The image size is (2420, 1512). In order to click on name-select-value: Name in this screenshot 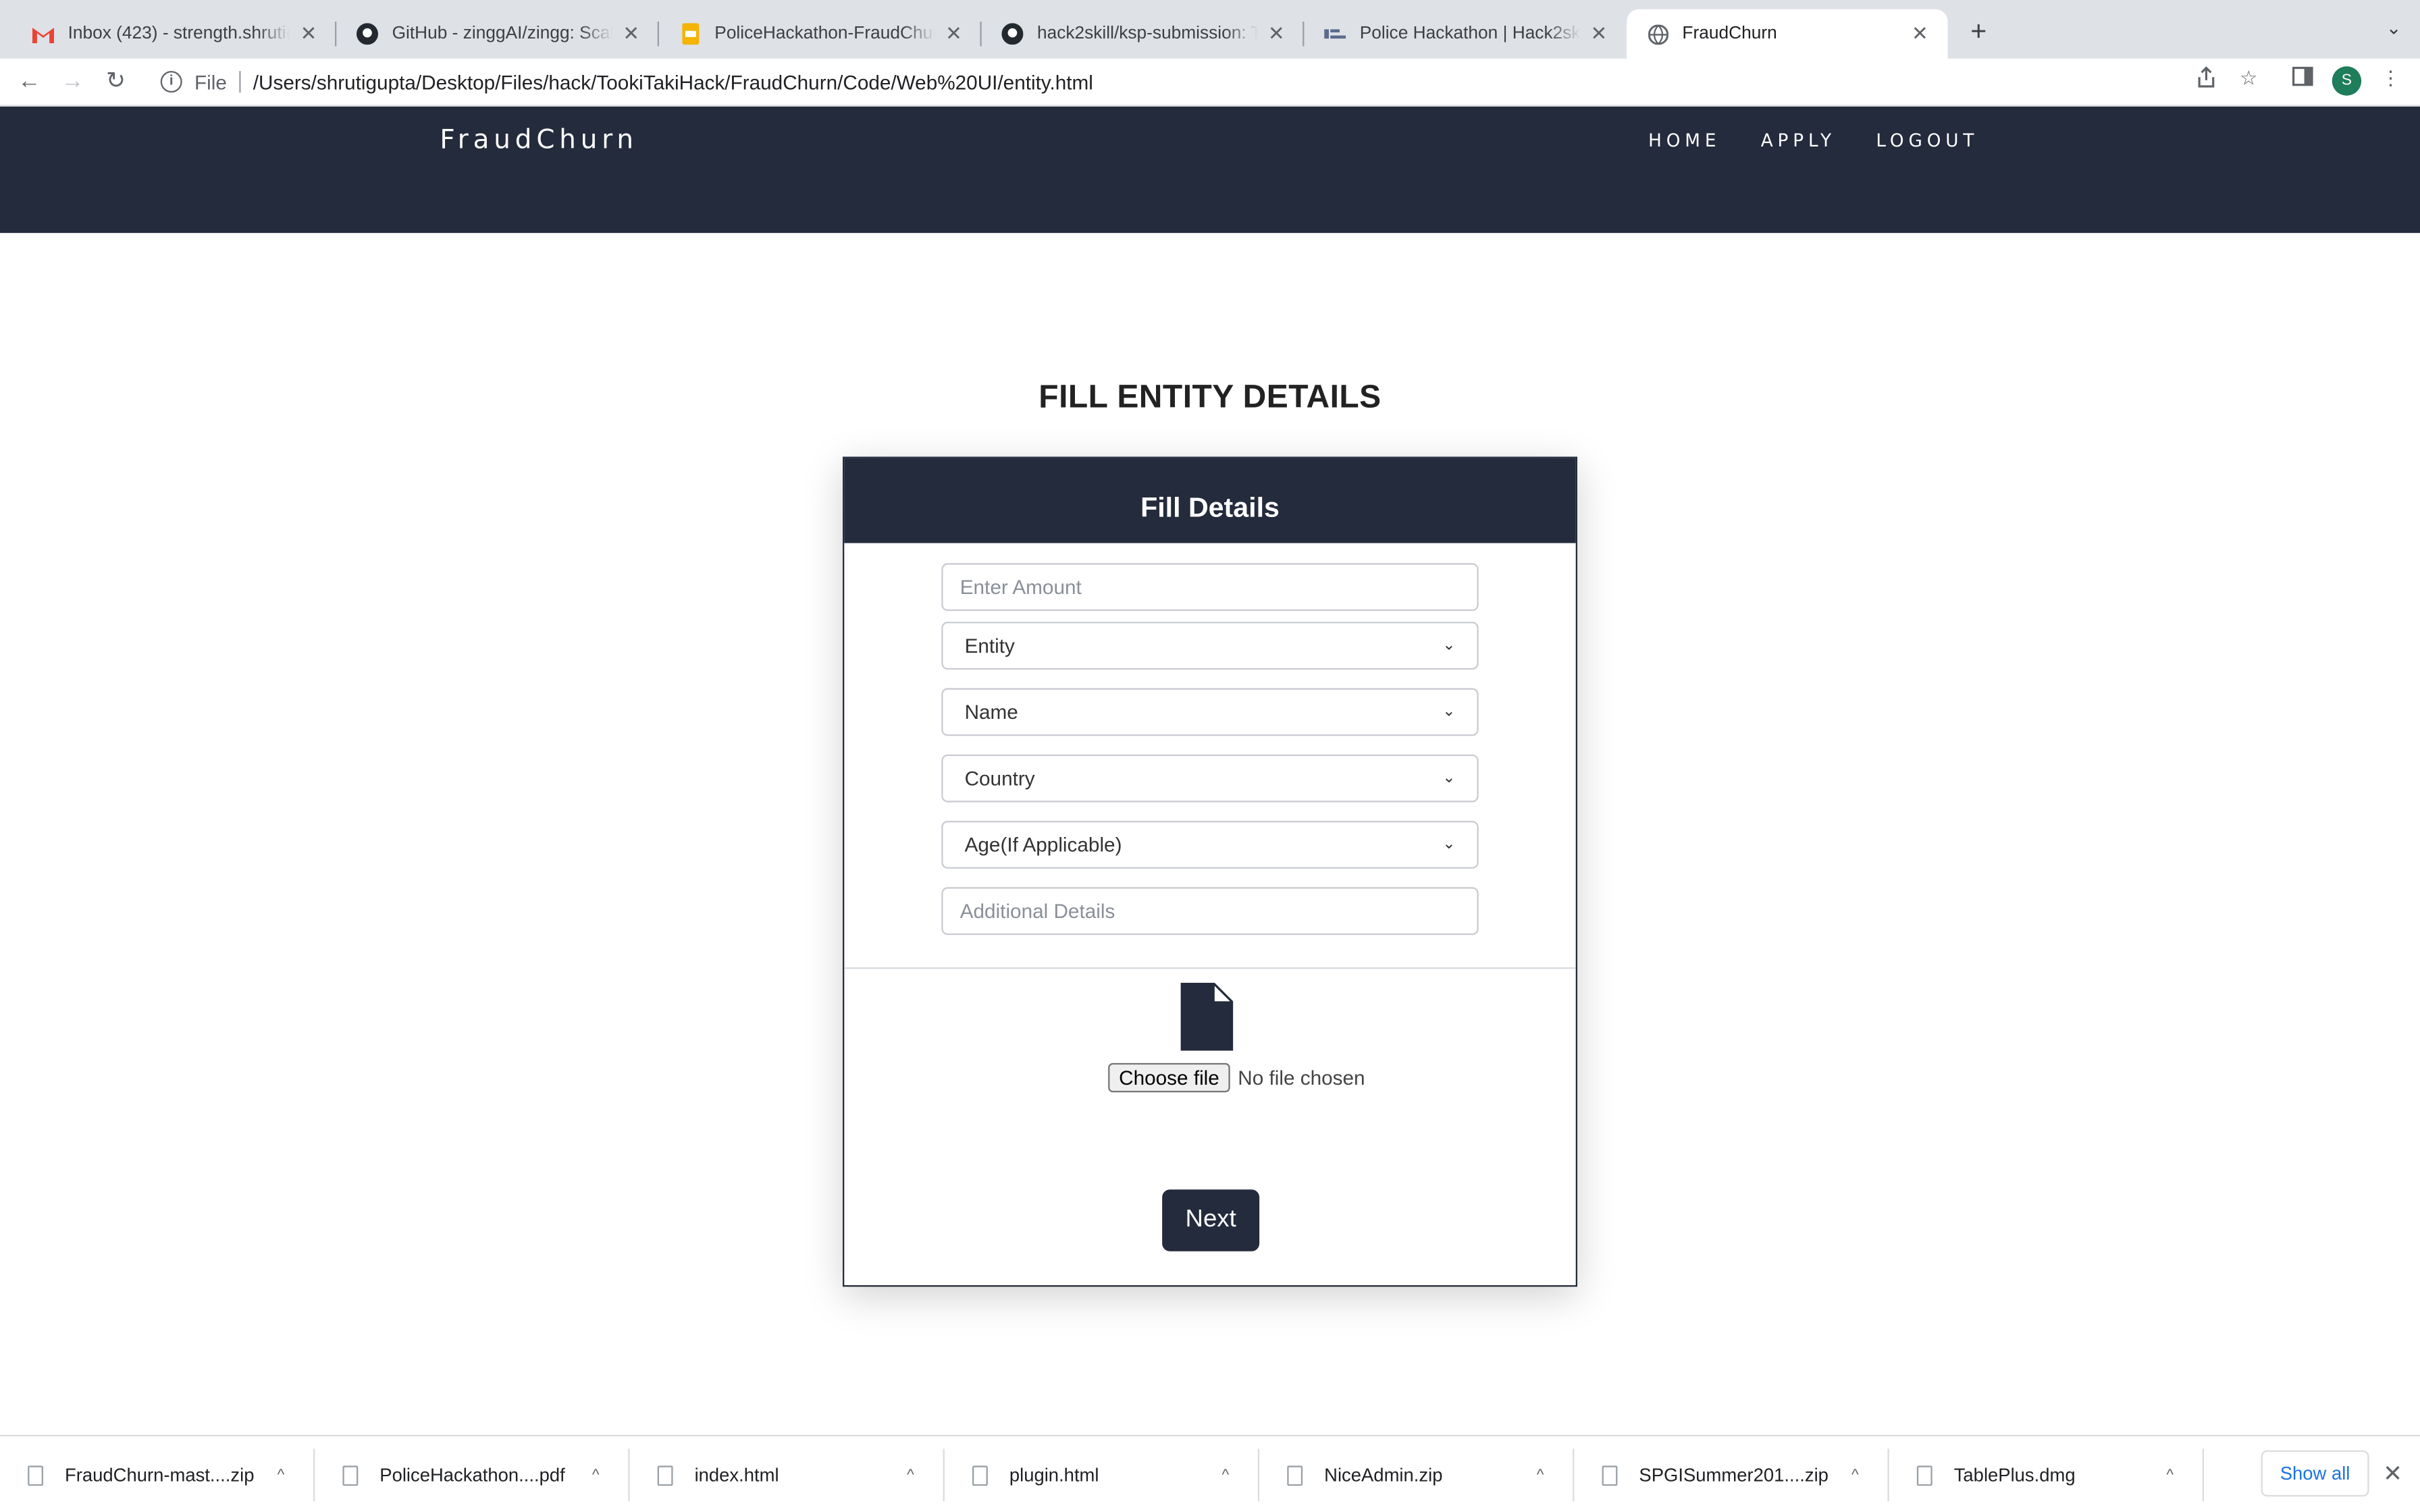, I will do `click(991, 712)`.